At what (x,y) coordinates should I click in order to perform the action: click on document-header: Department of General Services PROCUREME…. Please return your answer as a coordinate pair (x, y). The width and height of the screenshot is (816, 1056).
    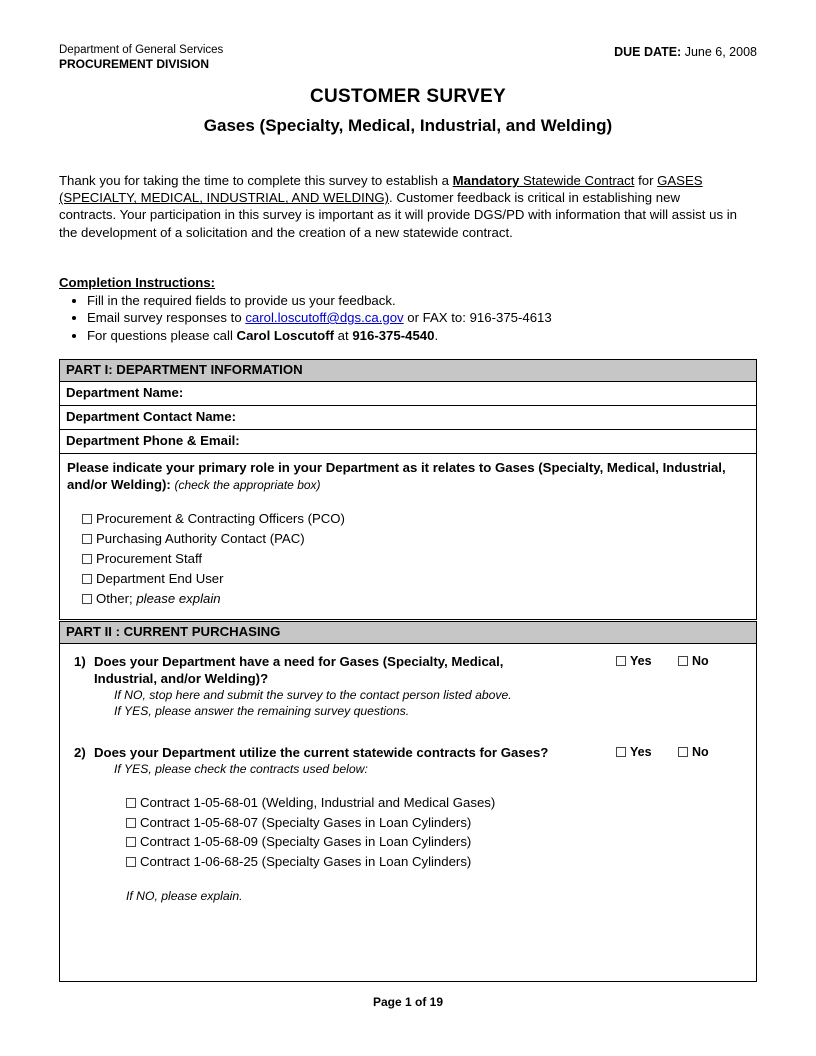
    Looking at the image, I should click on (408, 90).